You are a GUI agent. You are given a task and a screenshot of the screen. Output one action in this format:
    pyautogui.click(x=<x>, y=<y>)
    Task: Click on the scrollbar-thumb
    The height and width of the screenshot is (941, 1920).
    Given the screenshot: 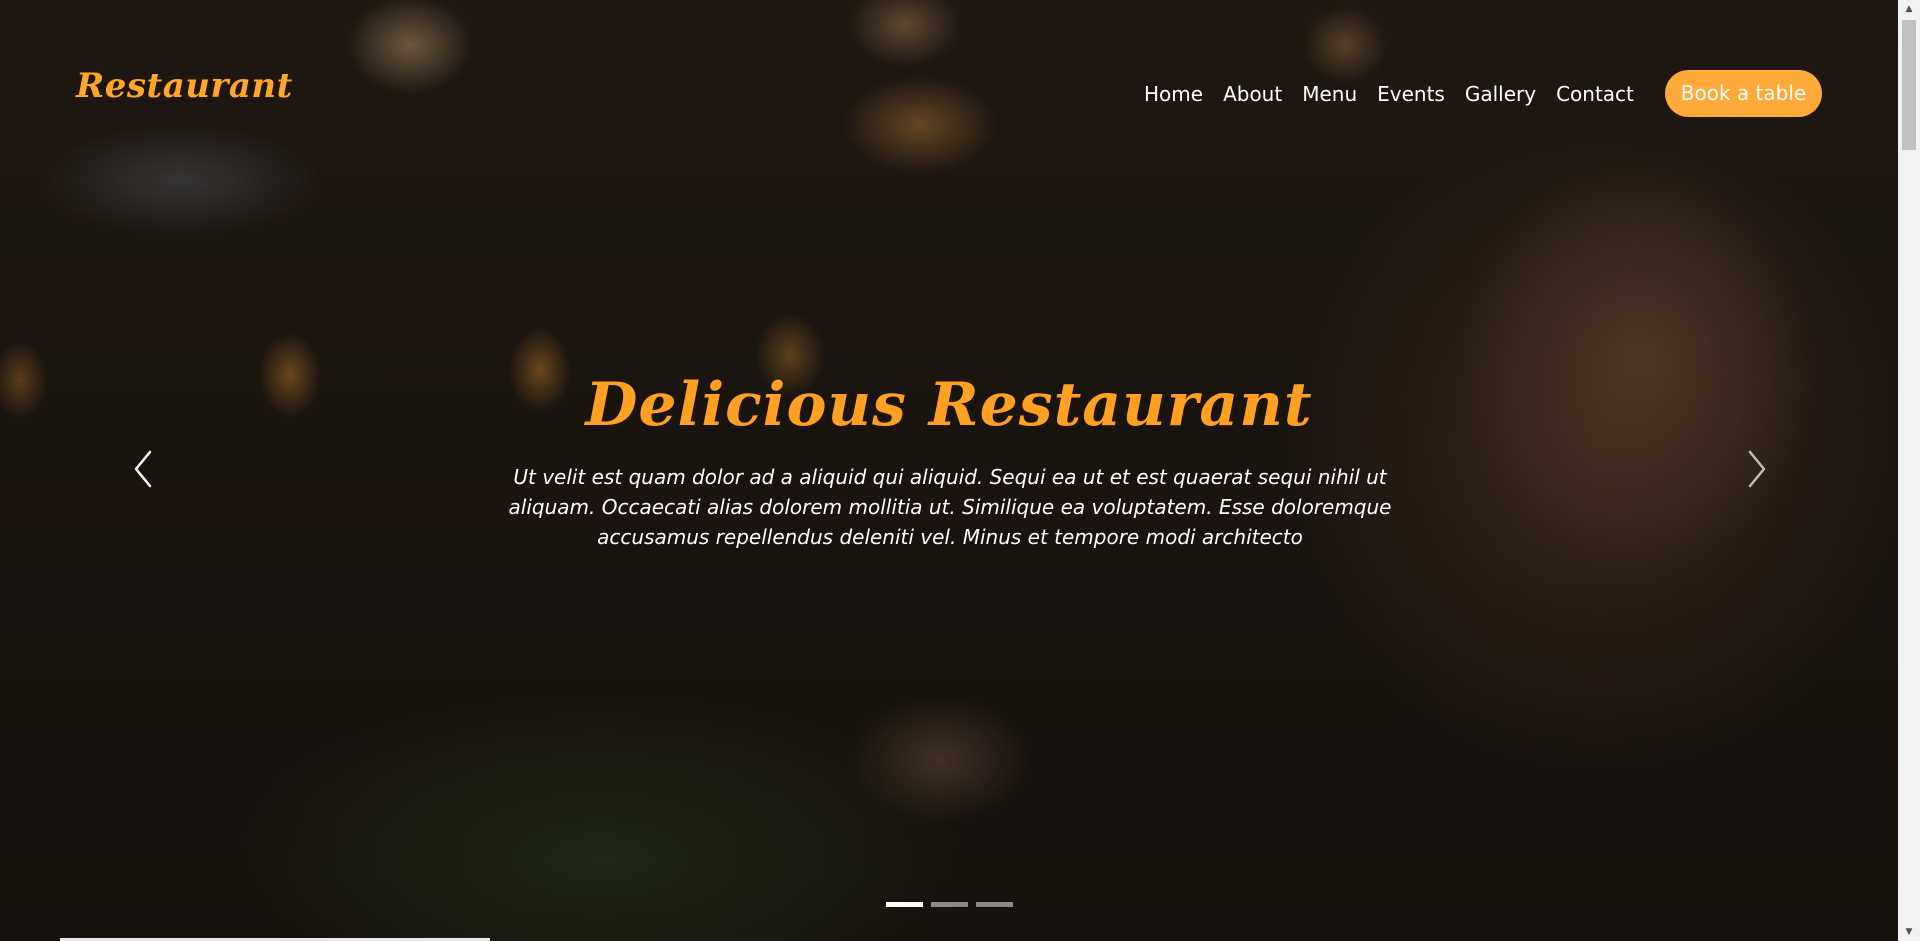 What is the action you would take?
    pyautogui.click(x=1909, y=85)
    